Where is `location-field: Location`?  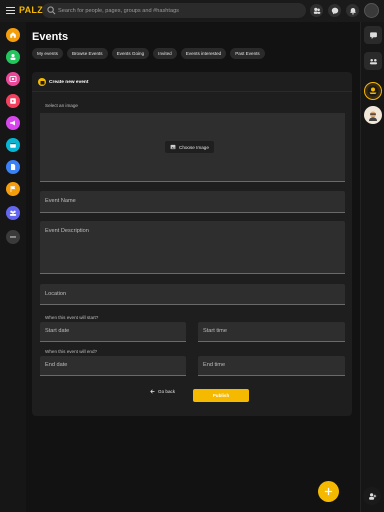
location-field: Location is located at coordinates (192, 294).